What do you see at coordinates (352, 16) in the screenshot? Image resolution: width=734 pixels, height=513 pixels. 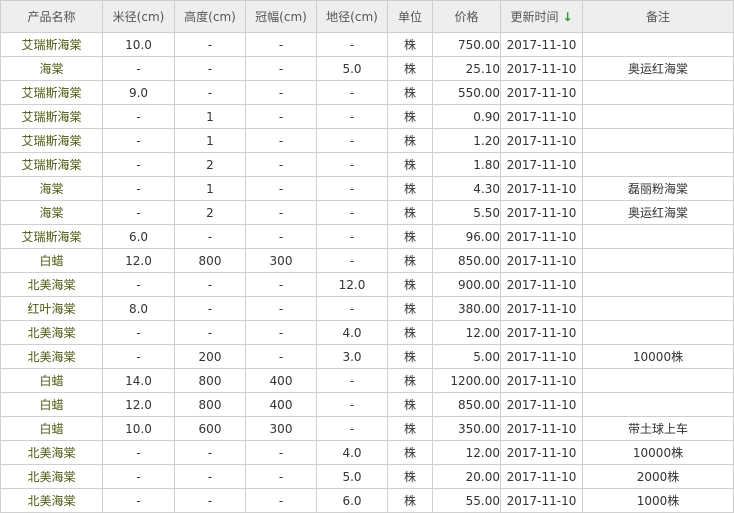 I see `col-header-ground-diameter: 地径(cm)` at bounding box center [352, 16].